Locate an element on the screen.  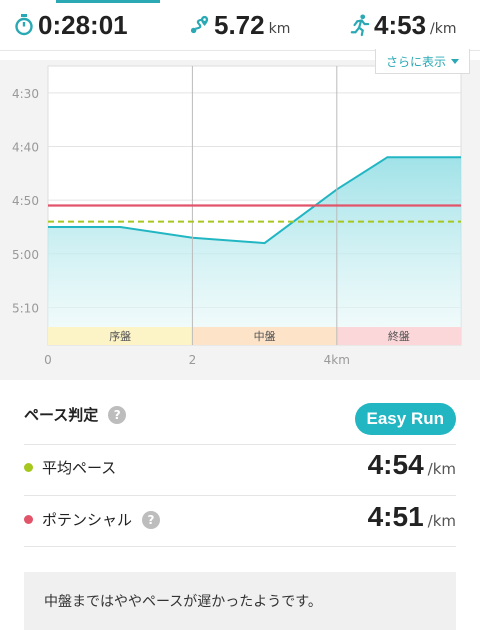
distance-unit: km is located at coordinates (279, 29).